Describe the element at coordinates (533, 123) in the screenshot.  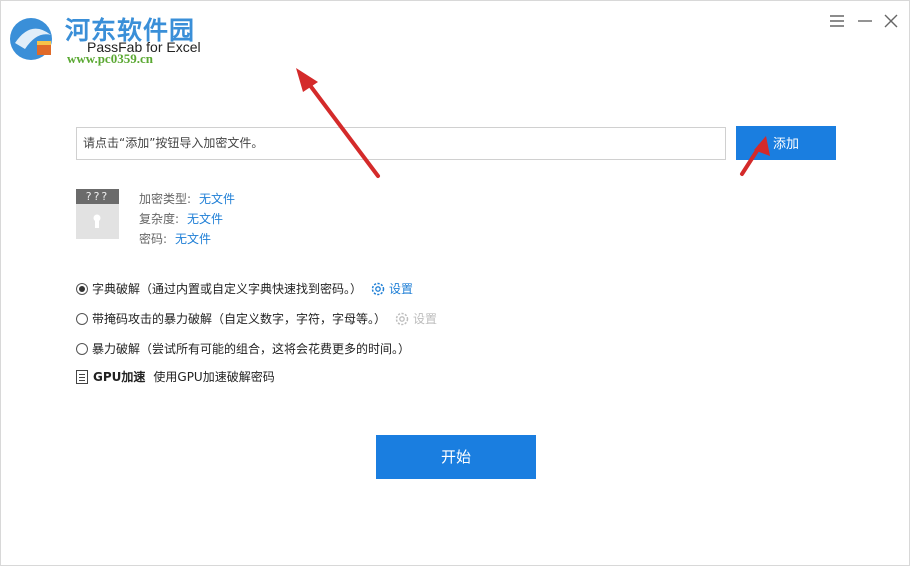
I see `annotation-arrows` at that location.